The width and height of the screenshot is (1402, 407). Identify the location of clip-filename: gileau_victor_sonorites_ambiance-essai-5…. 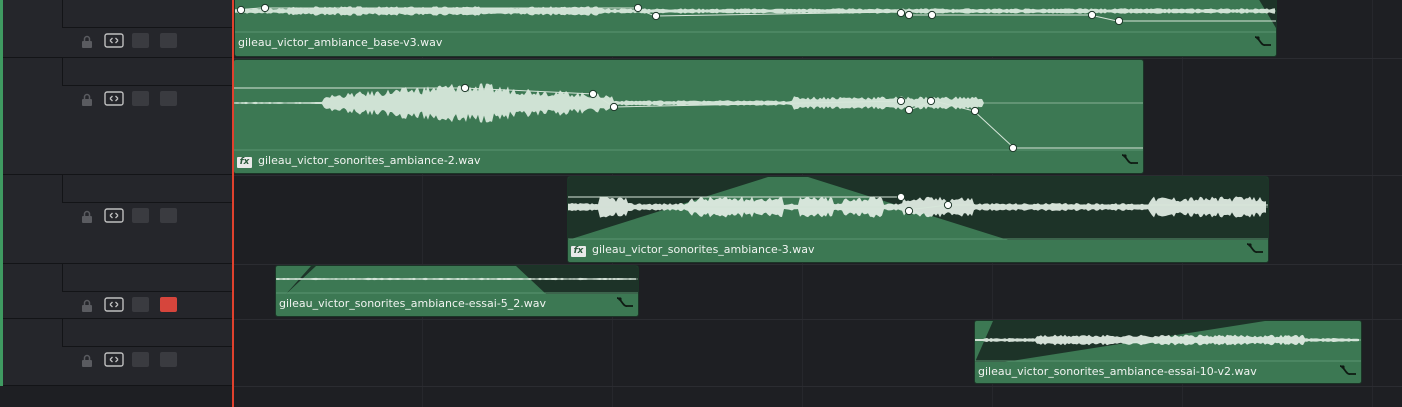
(413, 303).